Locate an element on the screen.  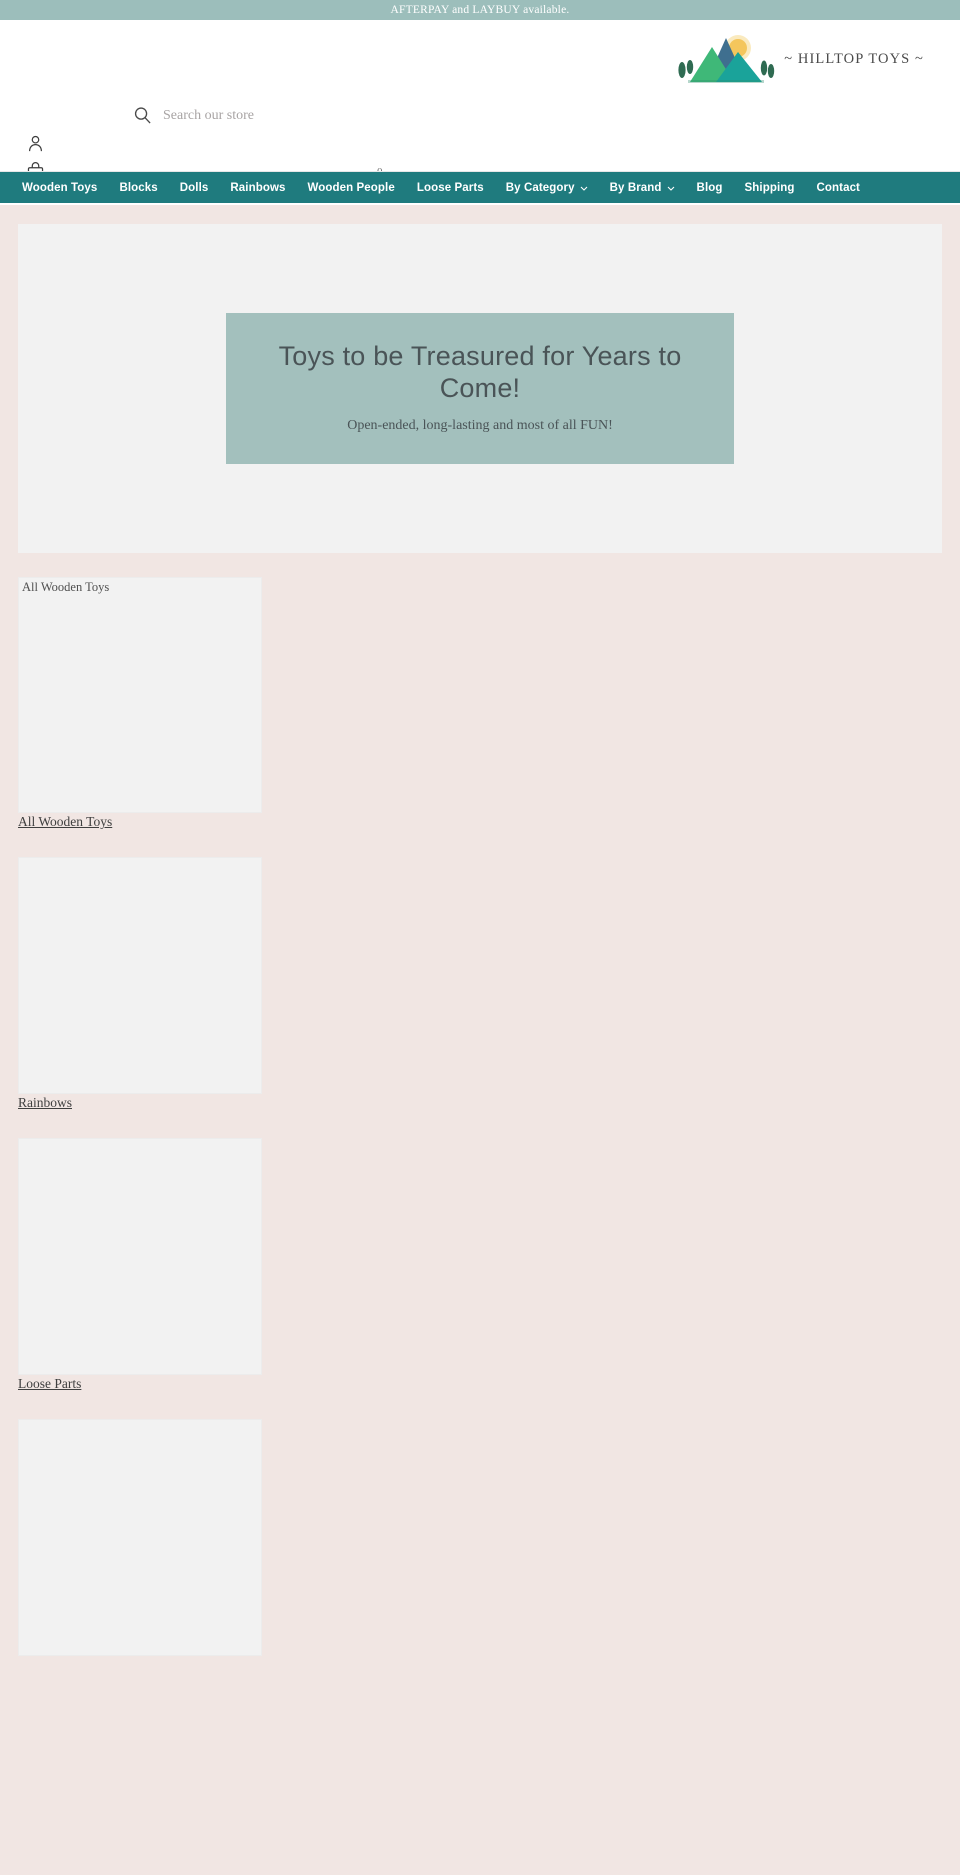
collection-image: All Wooden Toys is located at coordinates (140, 695).